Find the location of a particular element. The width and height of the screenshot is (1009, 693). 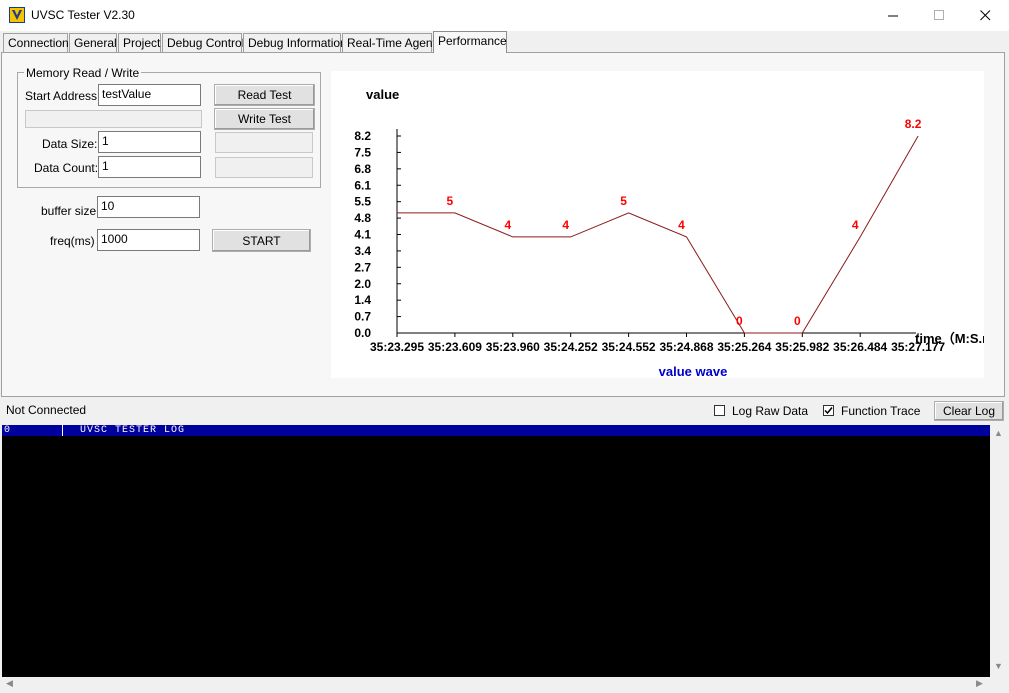

minimize-icon is located at coordinates (892, 16).